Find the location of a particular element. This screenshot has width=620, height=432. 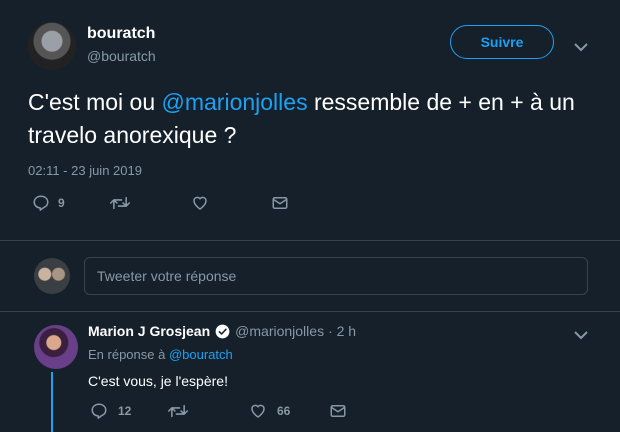

reply-retweet-action is located at coordinates (178, 411).